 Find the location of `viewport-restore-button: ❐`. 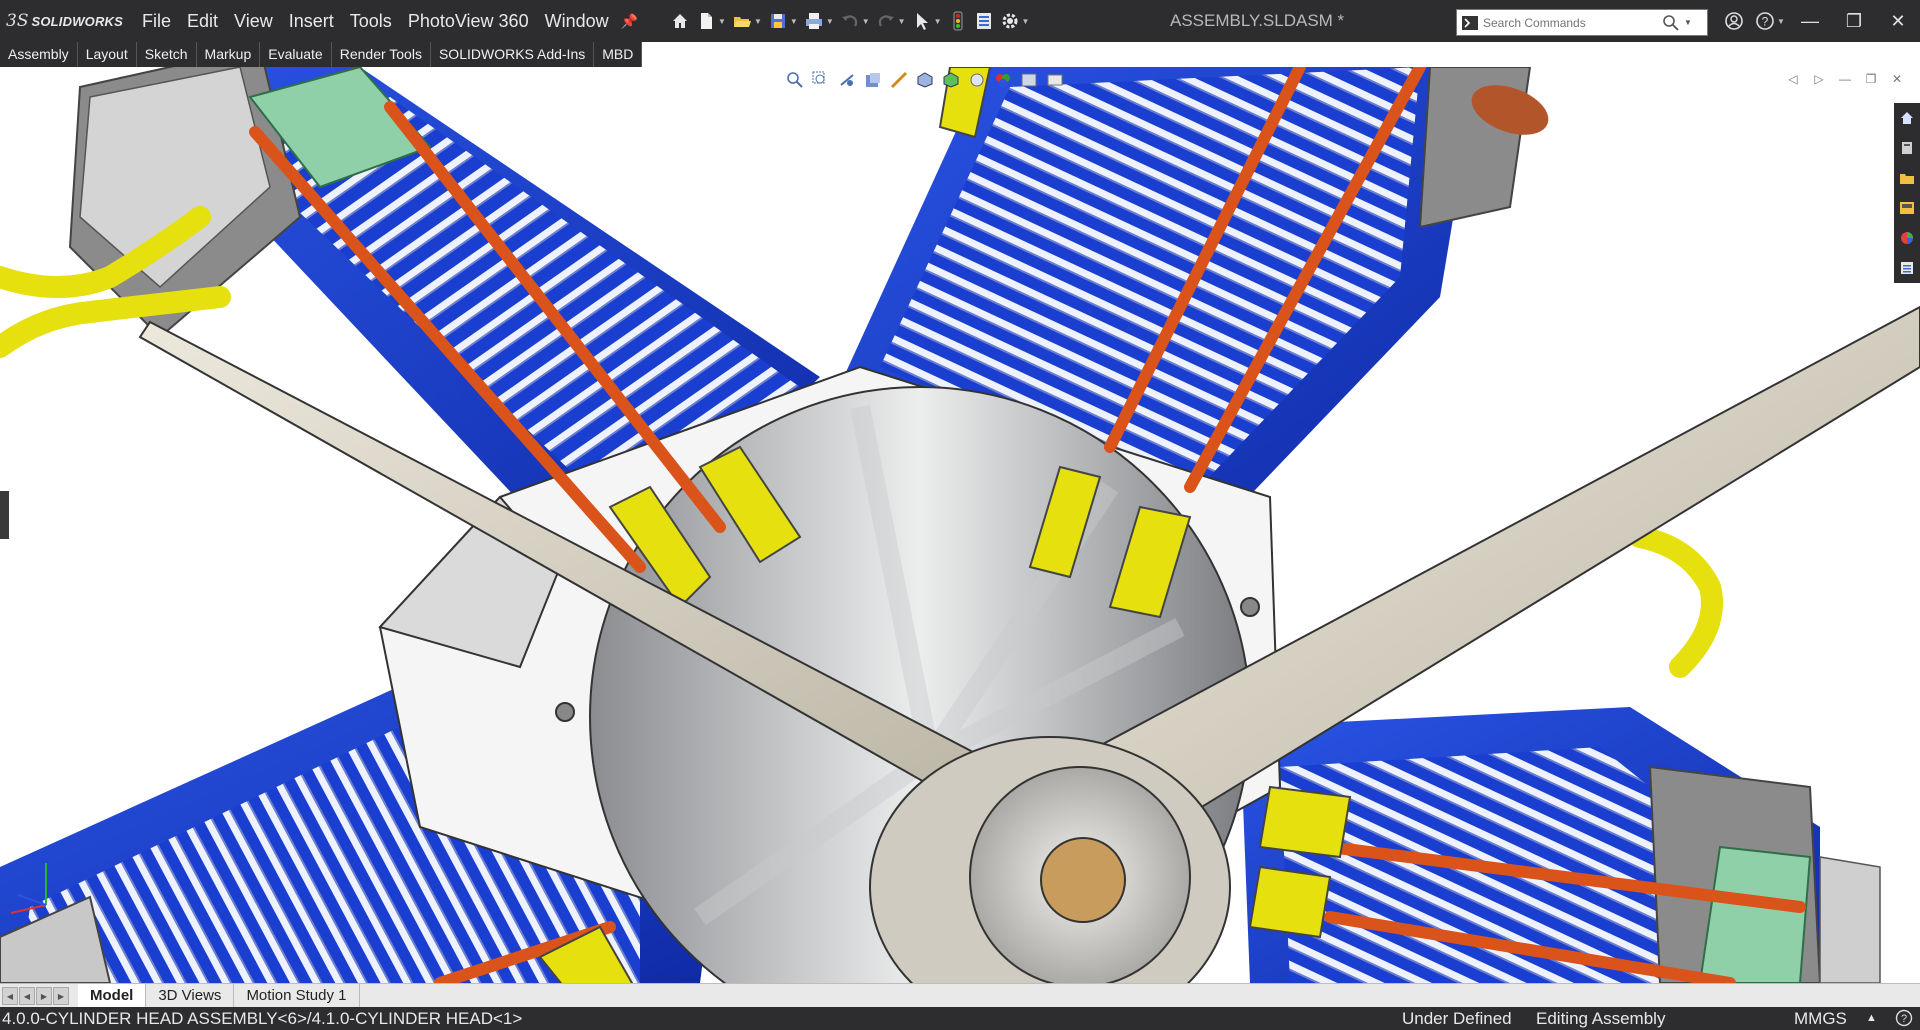

viewport-restore-button: ❐ is located at coordinates (1871, 79).